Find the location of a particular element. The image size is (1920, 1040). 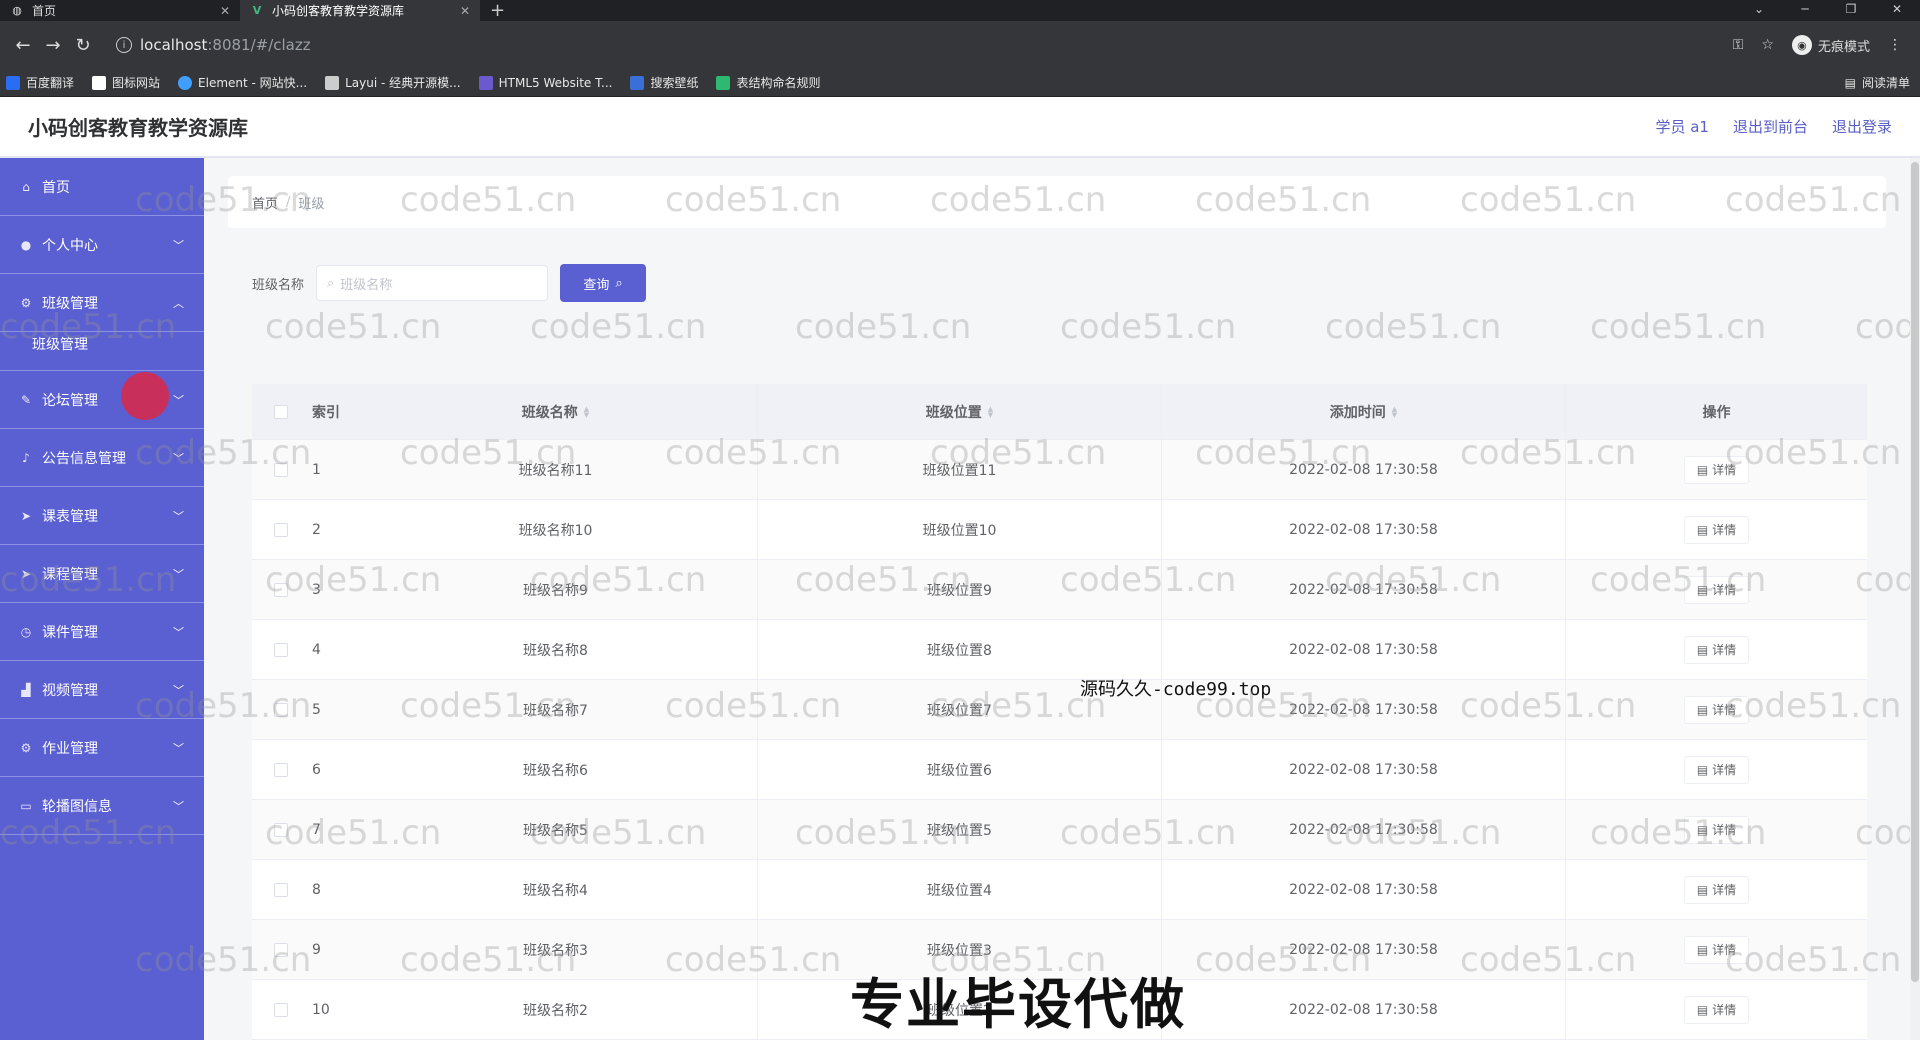

sidebar-item-schedule: ➤ 课表管理 ﹀ is located at coordinates (102, 516).